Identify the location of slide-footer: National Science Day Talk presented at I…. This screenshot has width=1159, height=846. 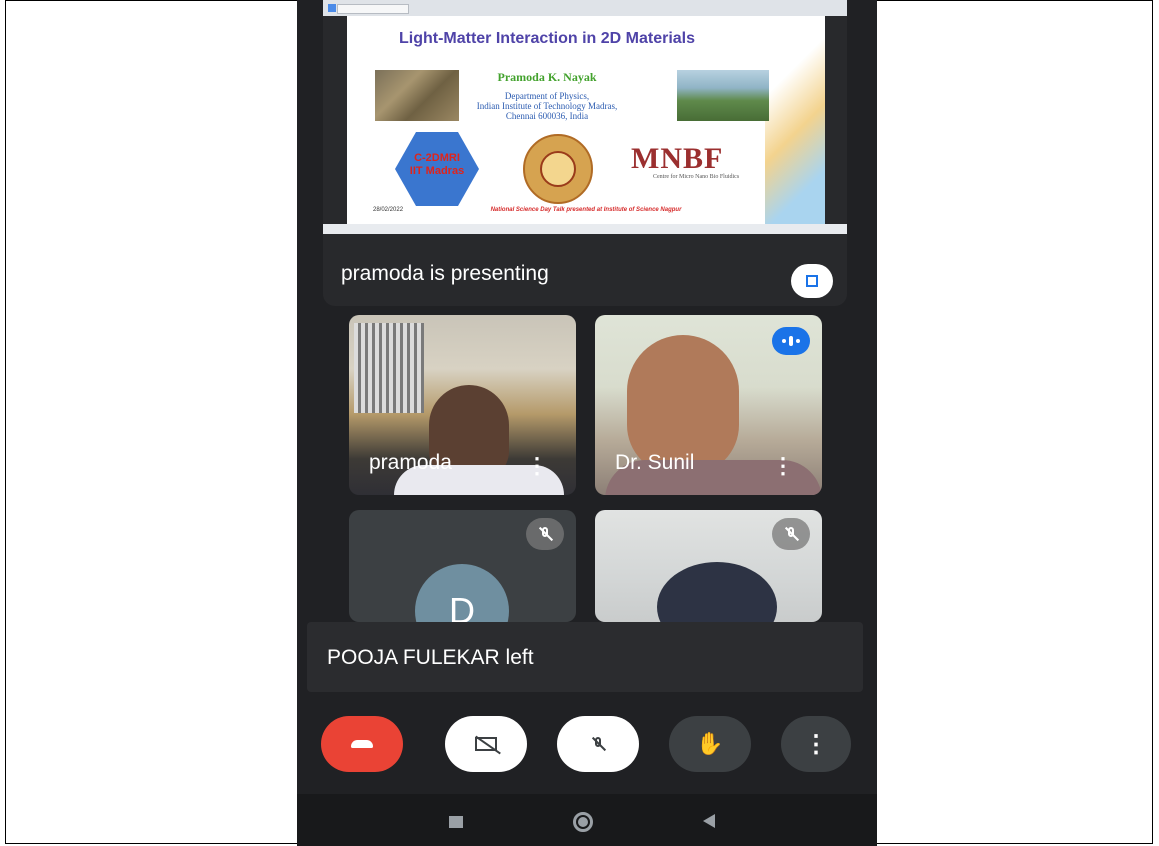
(586, 210).